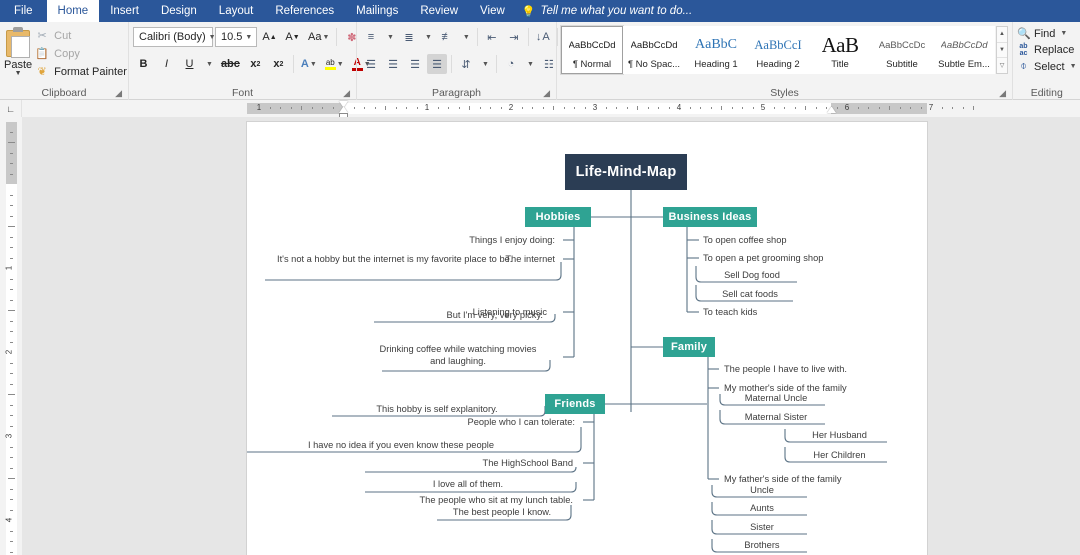 This screenshot has width=1080, height=555. What do you see at coordinates (460, 316) in the screenshot?
I see `mindmap-leaf: But I'm very, very picky.` at bounding box center [460, 316].